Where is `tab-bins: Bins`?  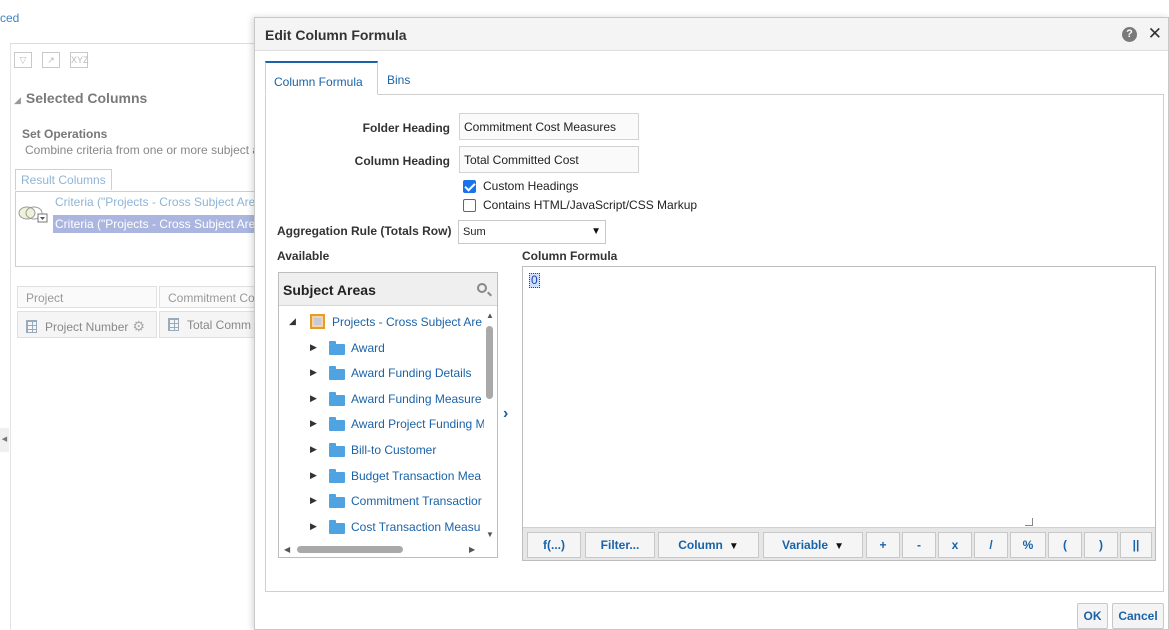 tab-bins: Bins is located at coordinates (398, 78).